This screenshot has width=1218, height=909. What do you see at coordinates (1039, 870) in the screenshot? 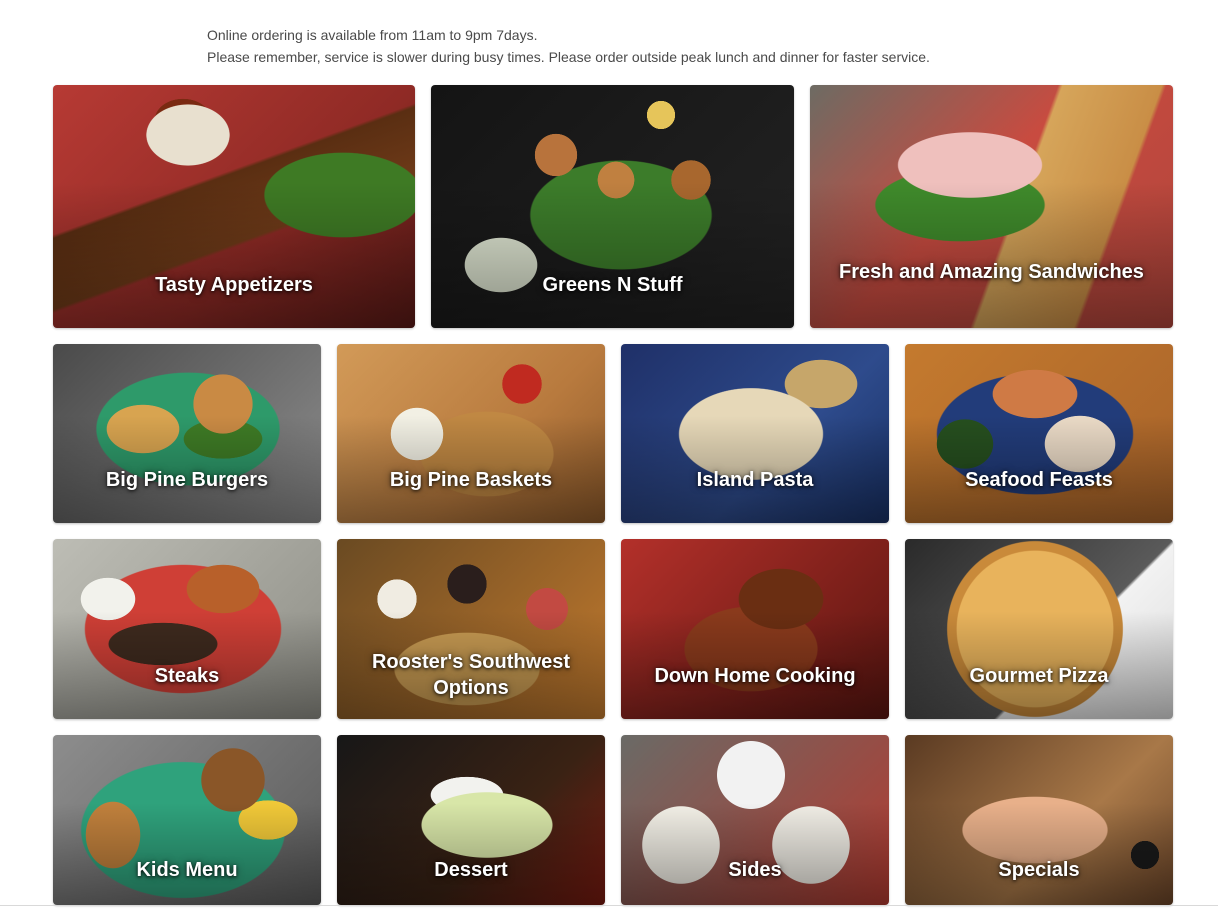
I see `category-label: Specials` at bounding box center [1039, 870].